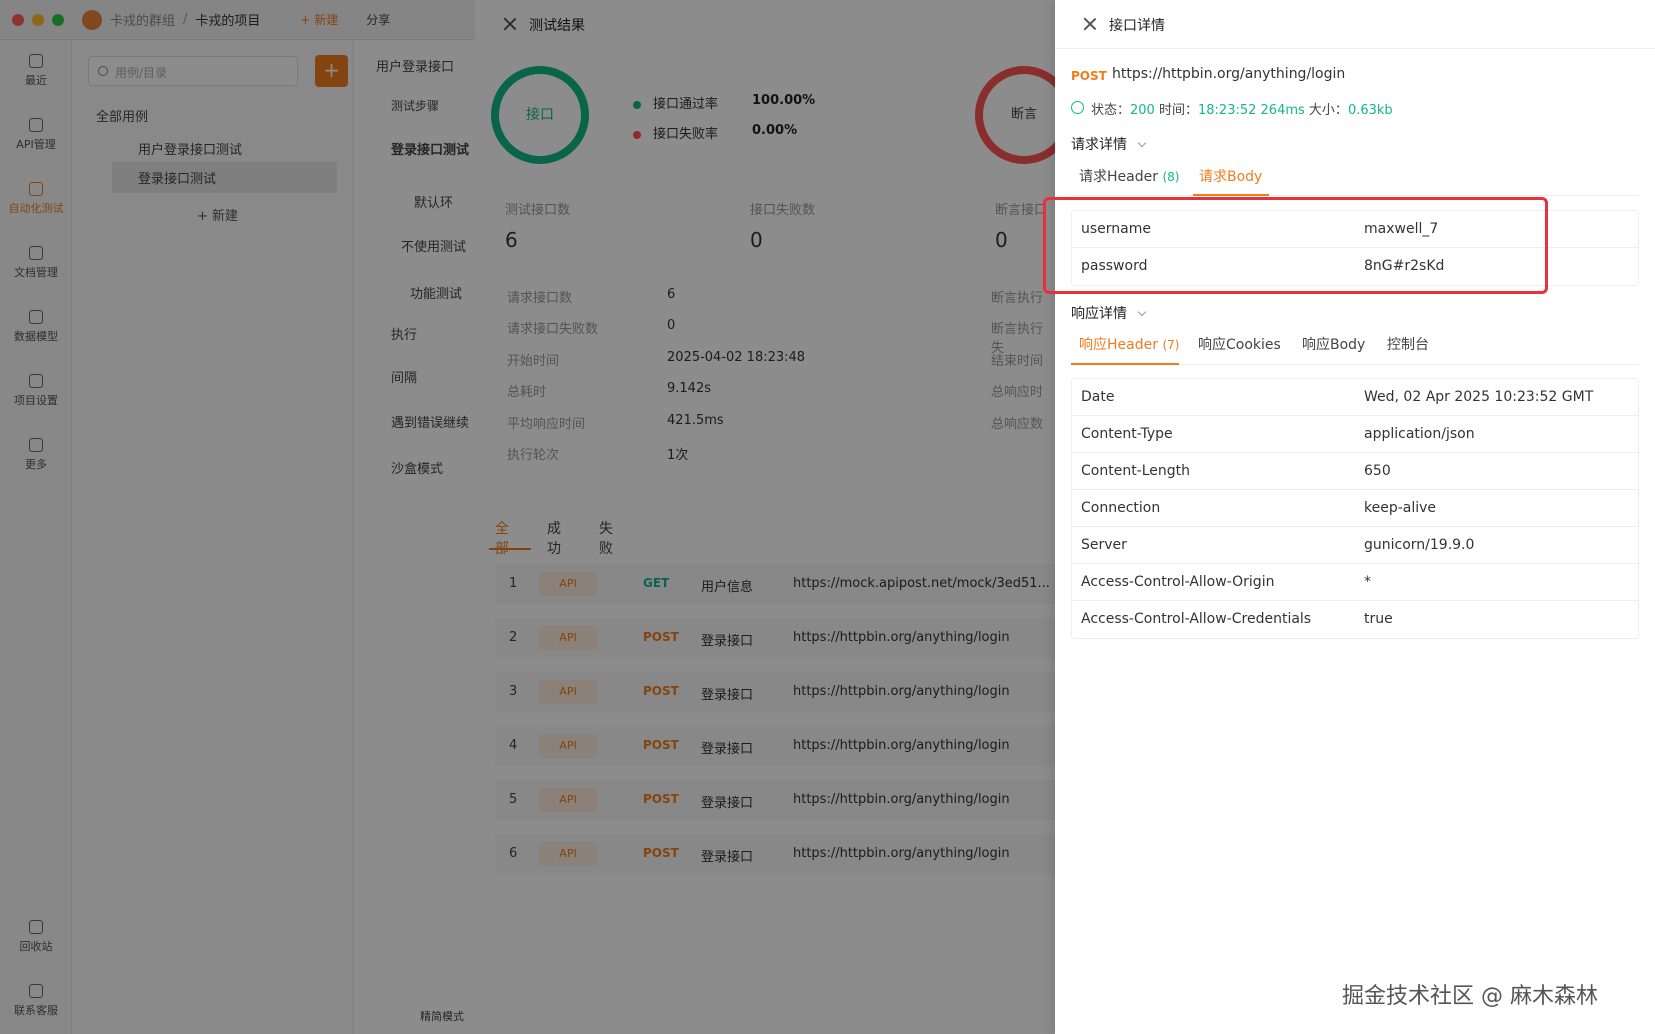 The height and width of the screenshot is (1034, 1655). What do you see at coordinates (1127, 434) in the screenshot?
I see `header-key: Content-Type` at bounding box center [1127, 434].